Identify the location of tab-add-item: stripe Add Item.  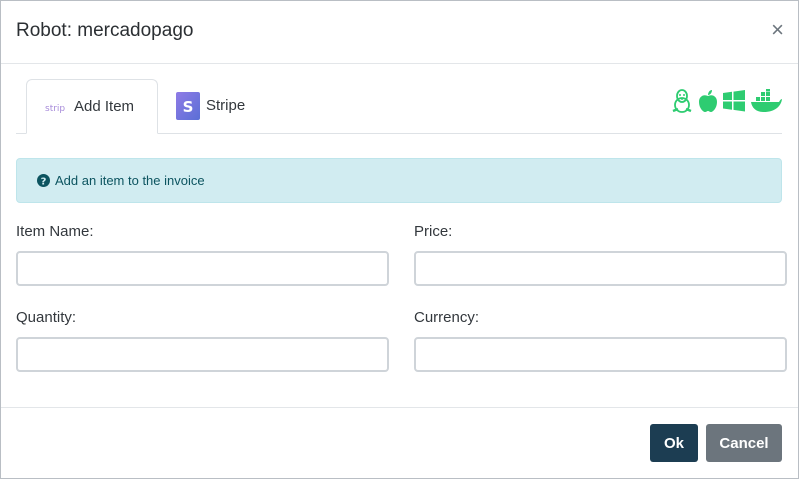
(92, 106).